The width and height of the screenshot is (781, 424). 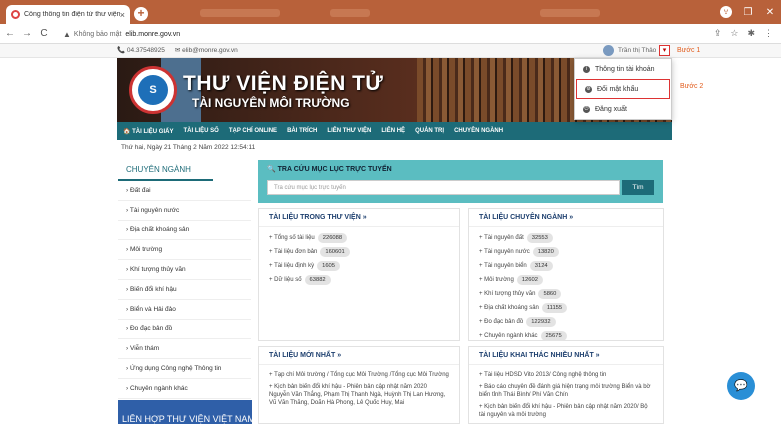 What do you see at coordinates (349, 131) in the screenshot?
I see `menu-item: LIÊN THƯ VIỆN` at bounding box center [349, 131].